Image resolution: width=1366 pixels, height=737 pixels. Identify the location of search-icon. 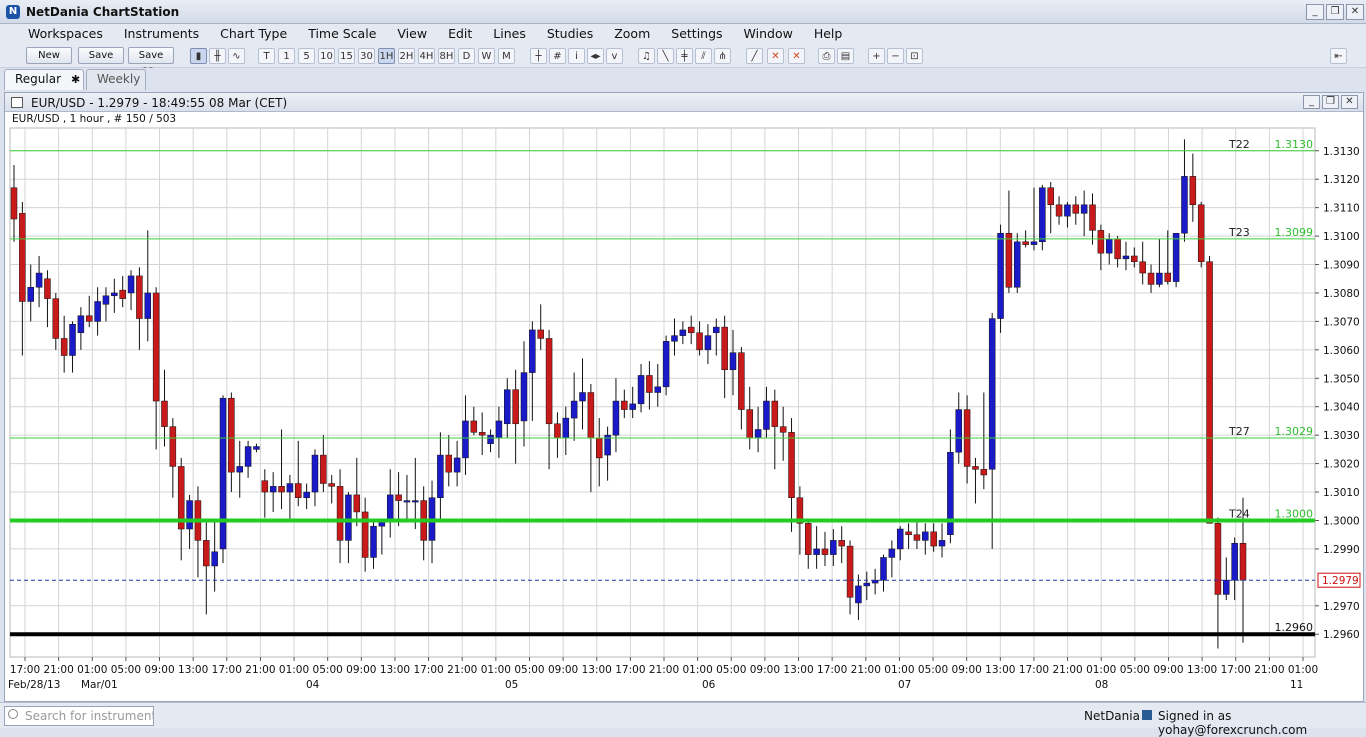
(13, 714).